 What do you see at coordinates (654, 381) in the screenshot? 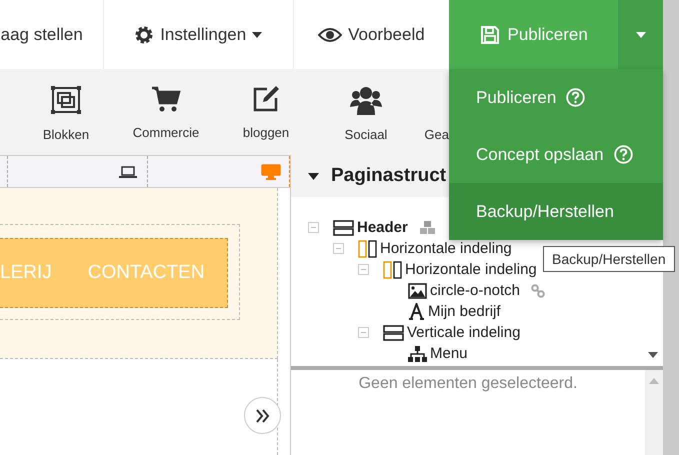
I see `scroll-up-icon` at bounding box center [654, 381].